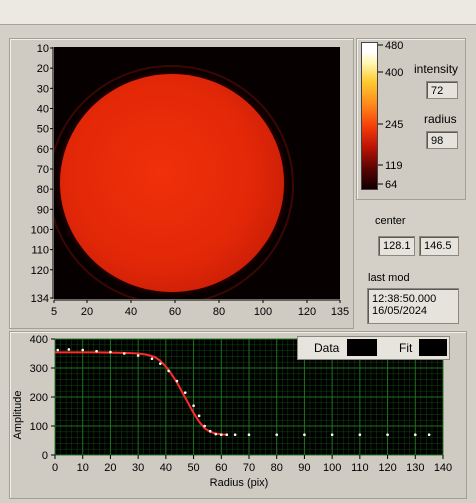  What do you see at coordinates (327, 348) in the screenshot?
I see `legend-data-label: Data` at bounding box center [327, 348].